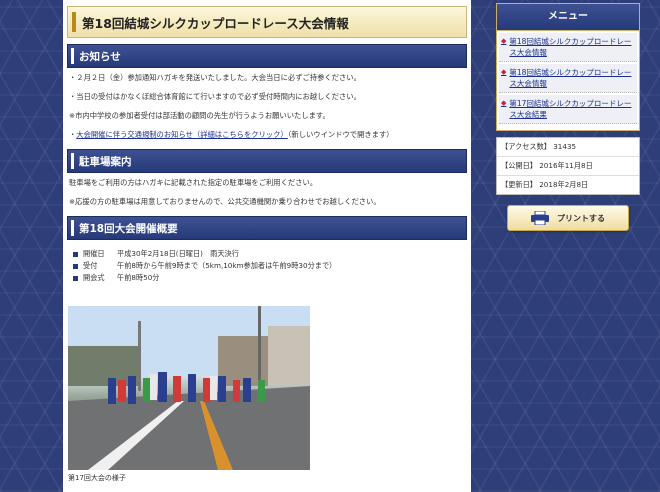 Image resolution: width=660 pixels, height=492 pixels. I want to click on photo-caption: 第17回大会の様子, so click(97, 478).